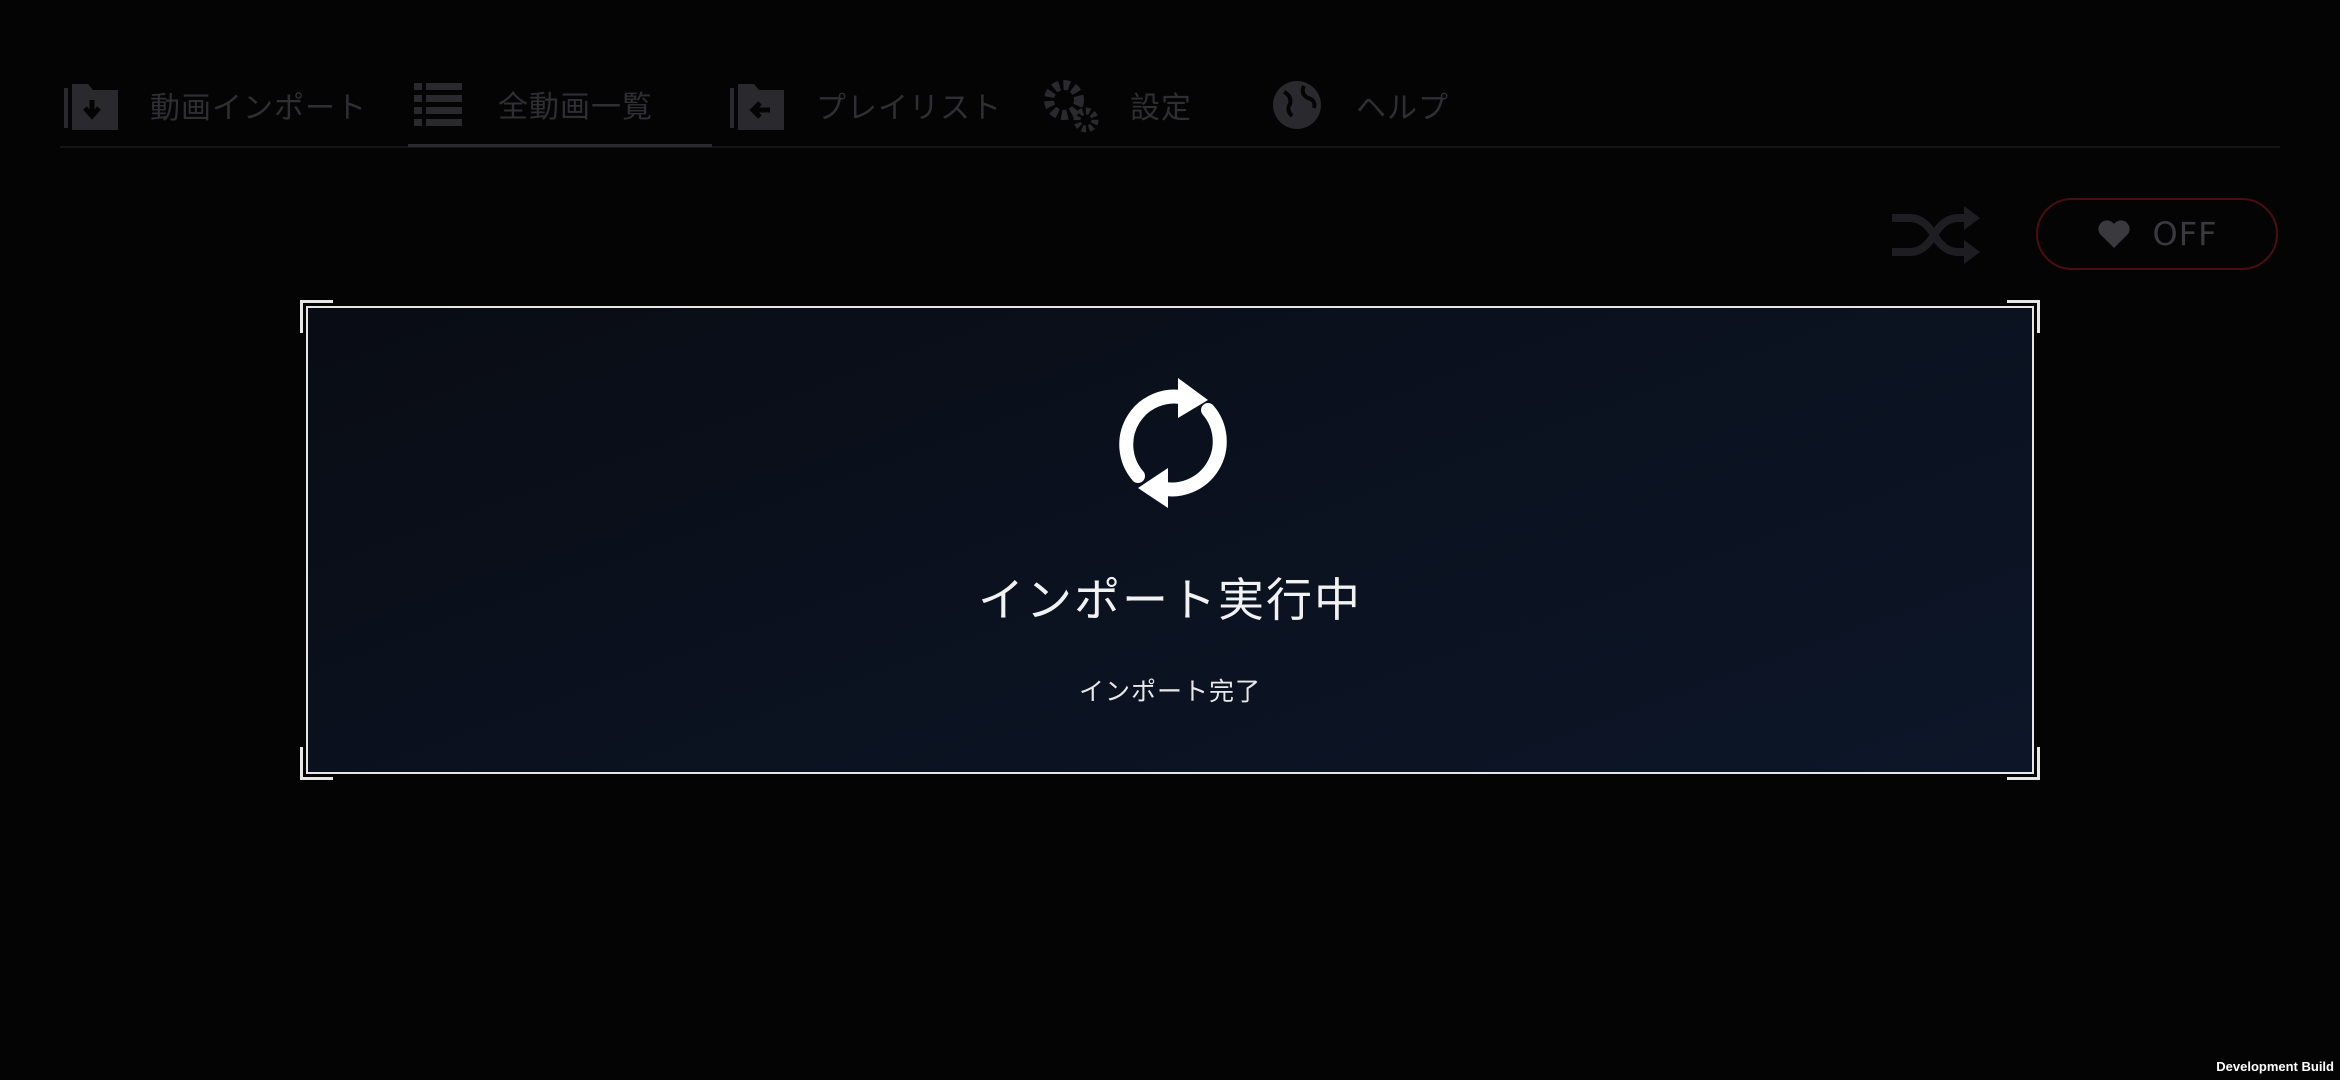  What do you see at coordinates (2185, 234) in the screenshot?
I see `favorite-state-label: OFF` at bounding box center [2185, 234].